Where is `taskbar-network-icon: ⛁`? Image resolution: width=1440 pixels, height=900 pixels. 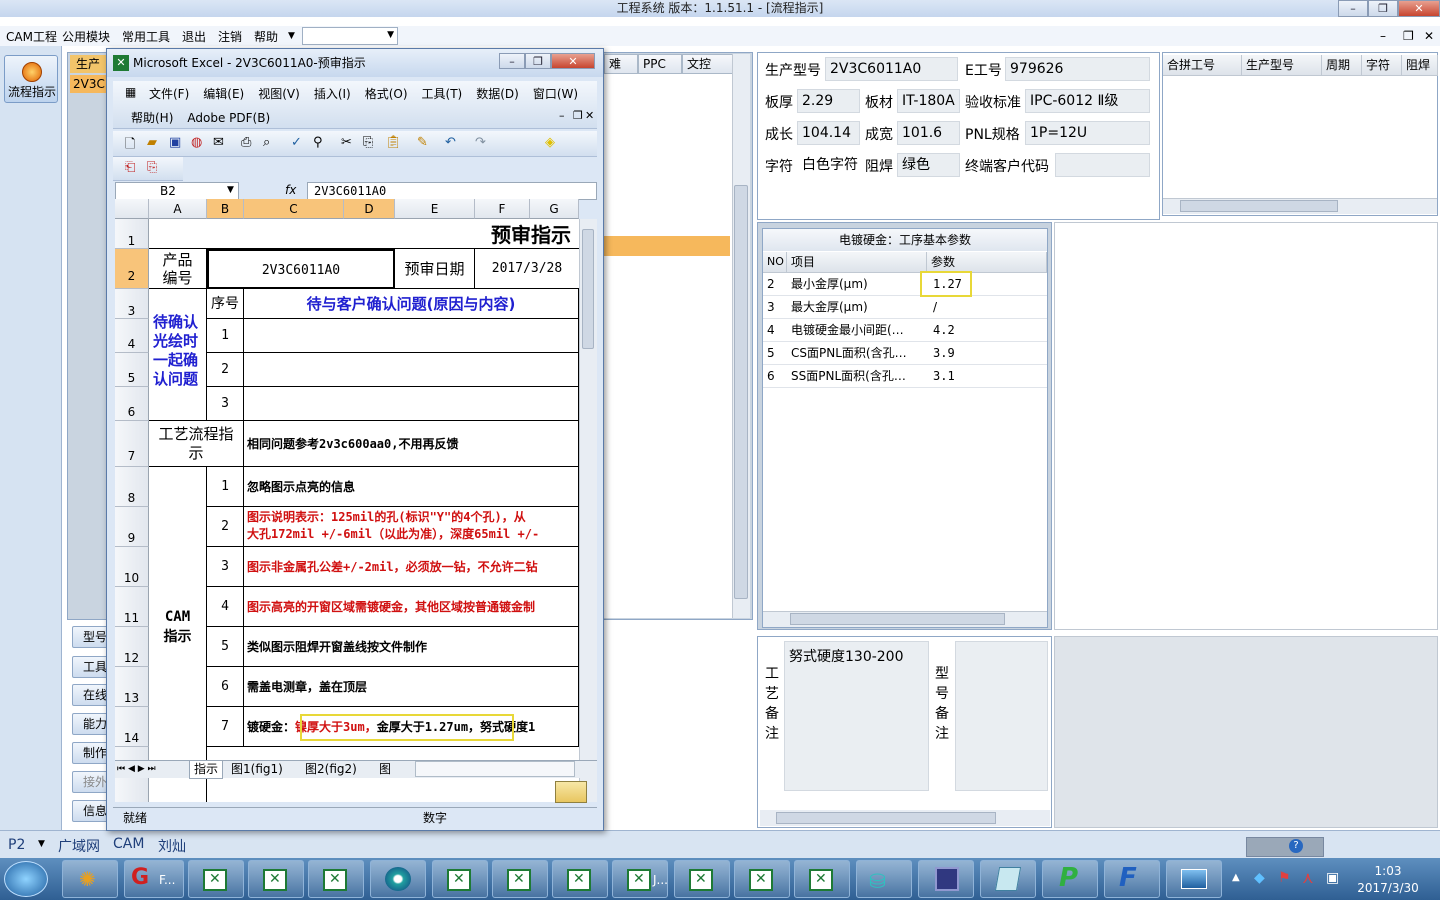 taskbar-network-icon: ⛁ is located at coordinates (884, 879).